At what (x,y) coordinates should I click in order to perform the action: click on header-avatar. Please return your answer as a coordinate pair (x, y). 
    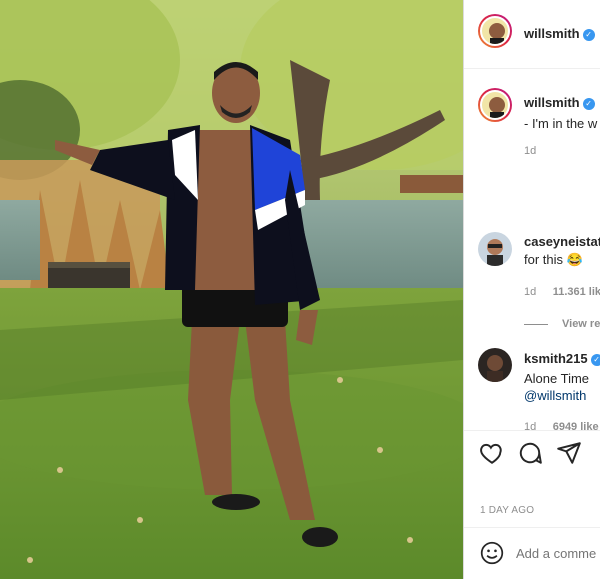
    Looking at the image, I should click on (495, 31).